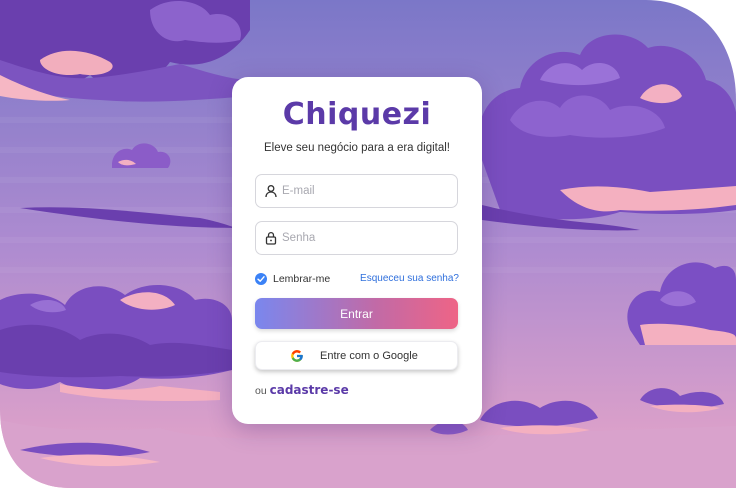 This screenshot has height=488, width=736. Describe the element at coordinates (309, 390) in the screenshot. I see `signup-link: cadastre-se` at that location.